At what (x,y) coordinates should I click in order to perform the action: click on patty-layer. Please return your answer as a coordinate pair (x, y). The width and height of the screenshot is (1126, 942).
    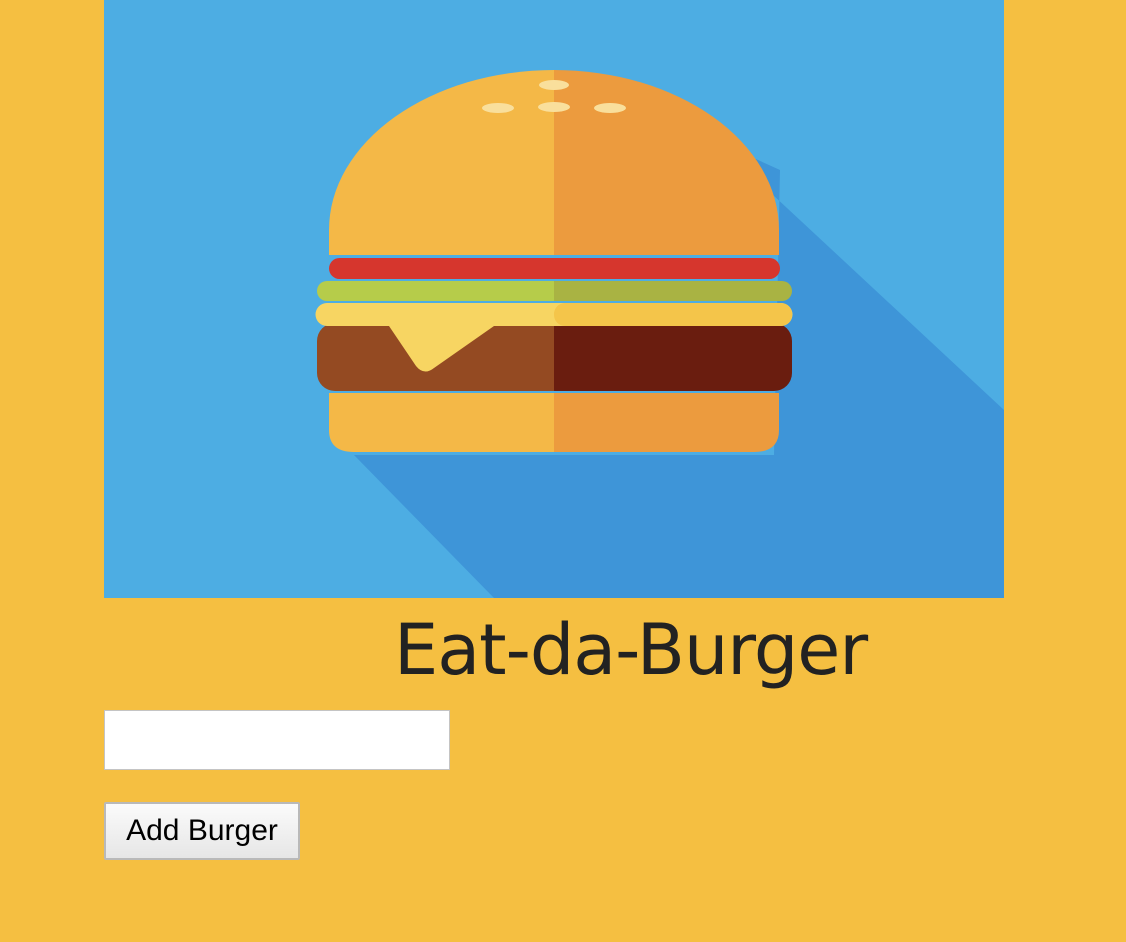
    Looking at the image, I should click on (554, 357).